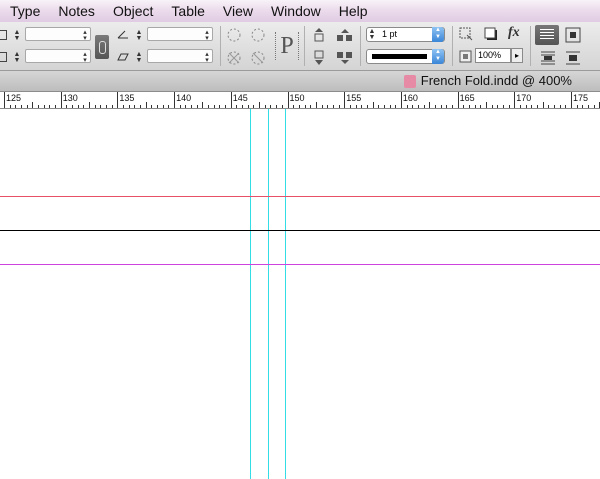  What do you see at coordinates (548, 58) in the screenshot?
I see `text-wrap-shape-icon` at bounding box center [548, 58].